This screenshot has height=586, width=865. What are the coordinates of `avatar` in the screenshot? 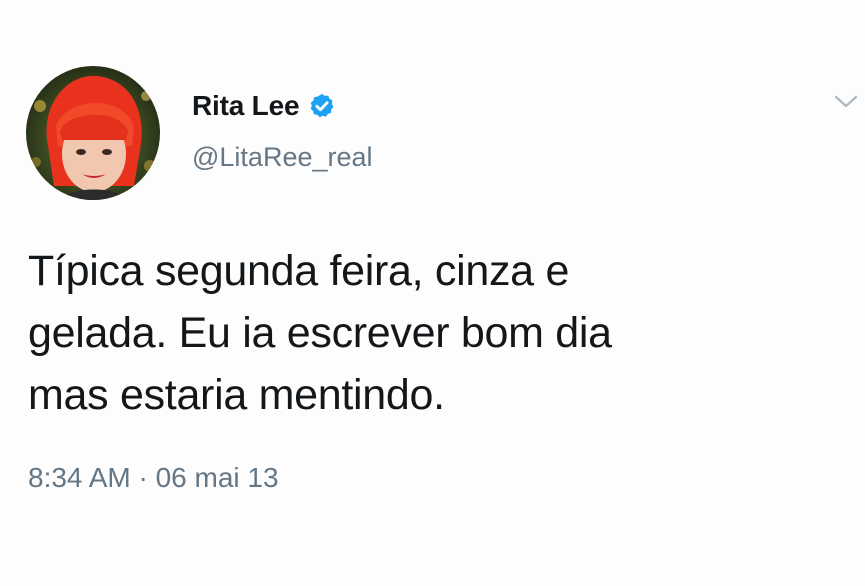 It's located at (93, 133).